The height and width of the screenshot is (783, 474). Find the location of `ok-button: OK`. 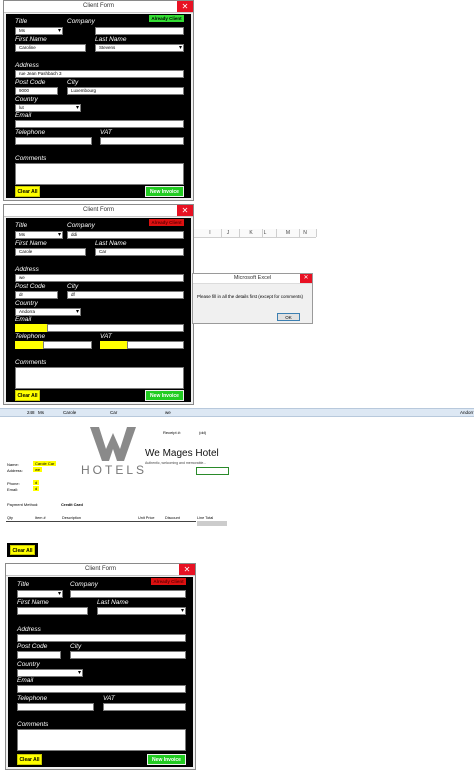

ok-button: OK is located at coordinates (288, 317).